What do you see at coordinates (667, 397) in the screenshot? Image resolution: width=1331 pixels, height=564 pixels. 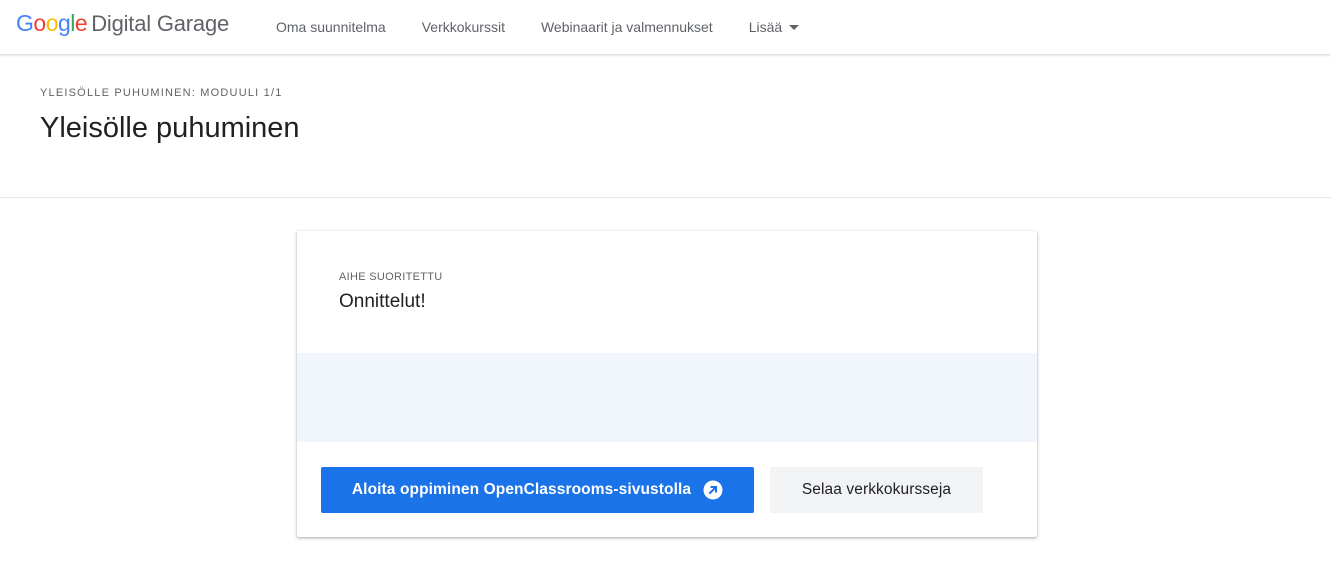 I see `card-highlight-band` at bounding box center [667, 397].